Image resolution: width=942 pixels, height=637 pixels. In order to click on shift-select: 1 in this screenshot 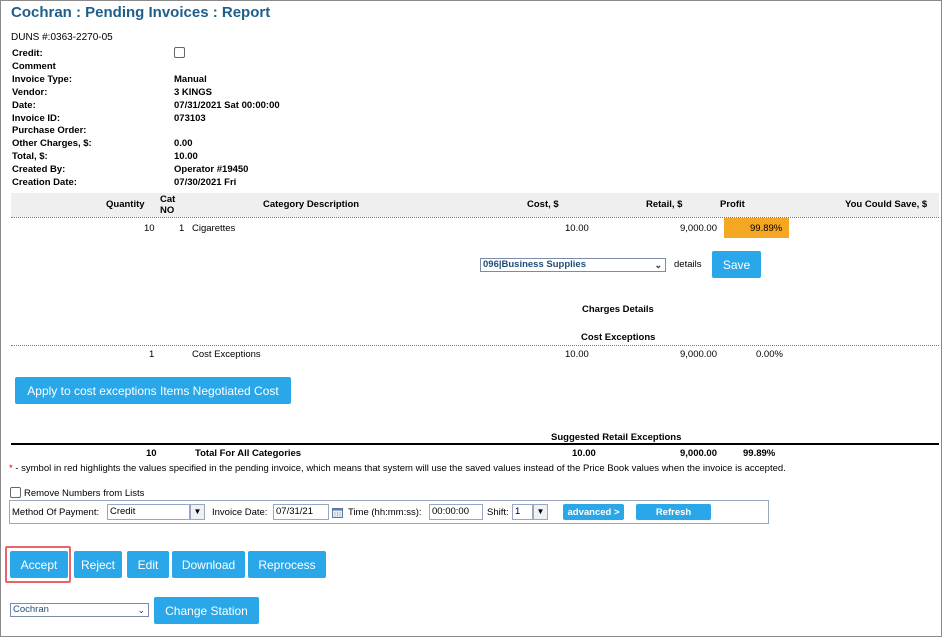, I will do `click(522, 512)`.